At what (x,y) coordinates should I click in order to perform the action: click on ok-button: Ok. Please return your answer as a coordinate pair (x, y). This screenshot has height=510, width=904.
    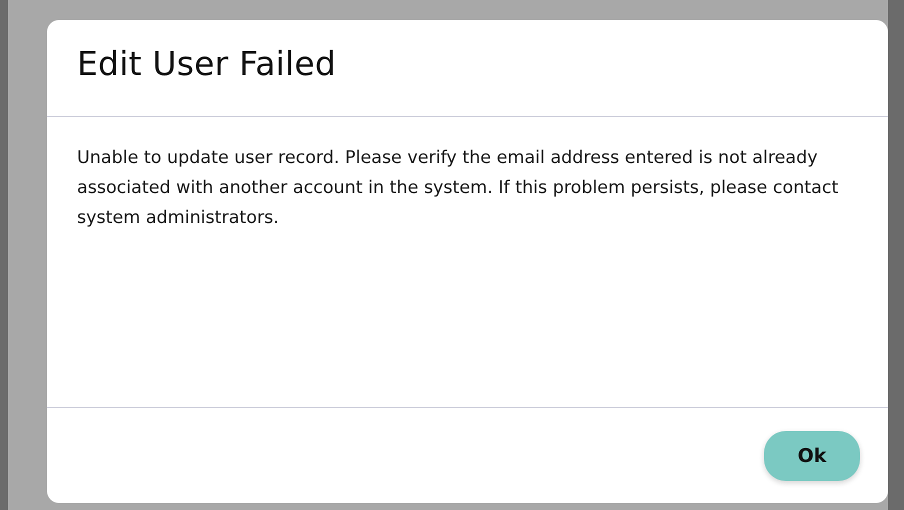
    Looking at the image, I should click on (812, 455).